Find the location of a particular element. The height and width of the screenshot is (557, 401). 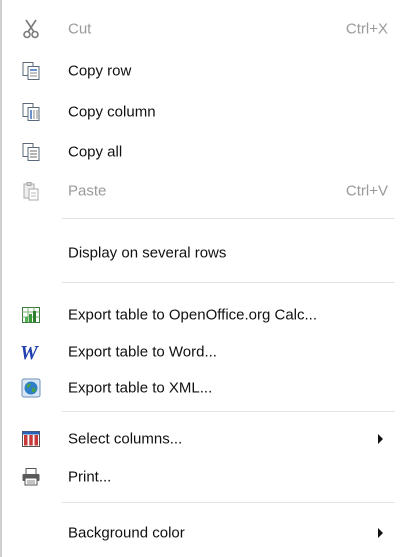

menu-item-label: Display on several rows is located at coordinates (147, 253).